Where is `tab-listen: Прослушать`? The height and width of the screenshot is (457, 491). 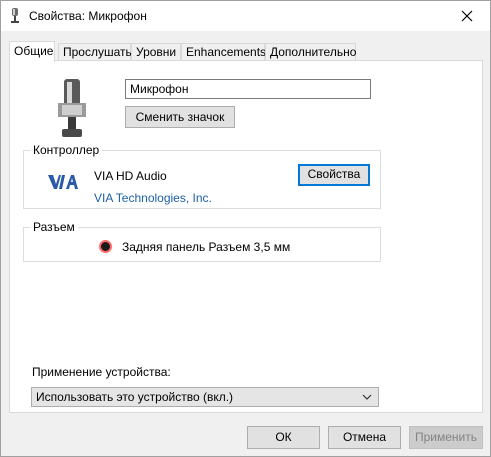
tab-listen: Прослушать is located at coordinates (95, 52).